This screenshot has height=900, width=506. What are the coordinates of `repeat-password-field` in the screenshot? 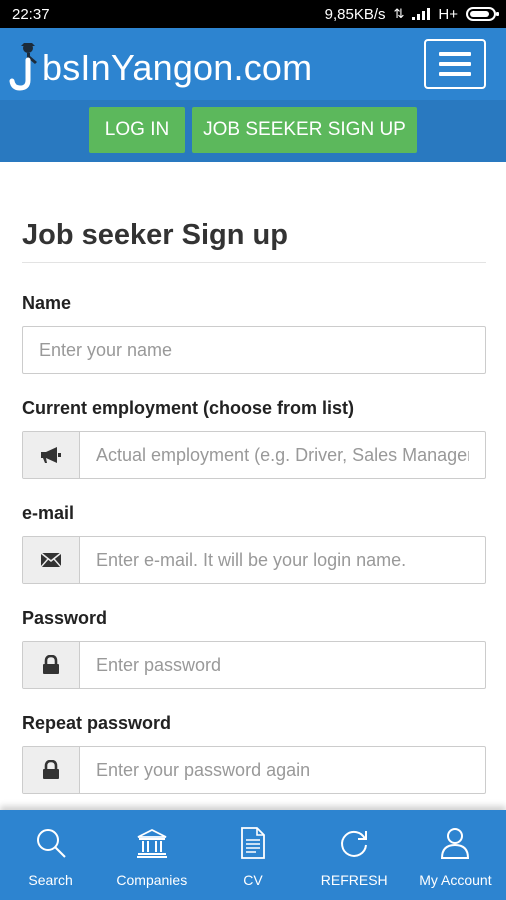 It's located at (254, 770).